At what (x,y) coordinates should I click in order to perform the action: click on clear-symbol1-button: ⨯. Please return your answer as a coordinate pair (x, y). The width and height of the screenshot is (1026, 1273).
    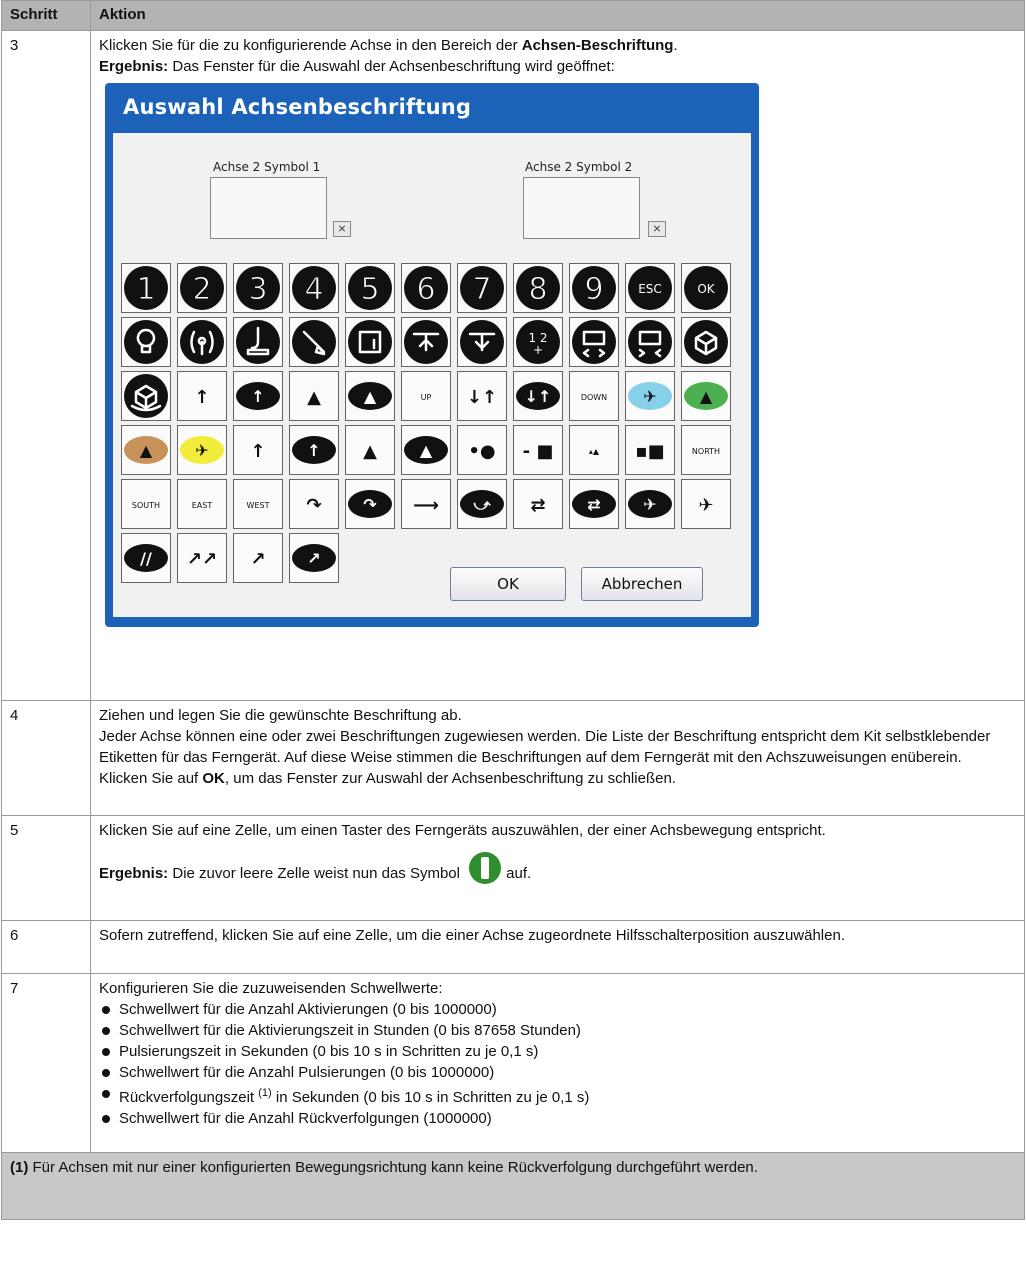
    Looking at the image, I should click on (342, 229).